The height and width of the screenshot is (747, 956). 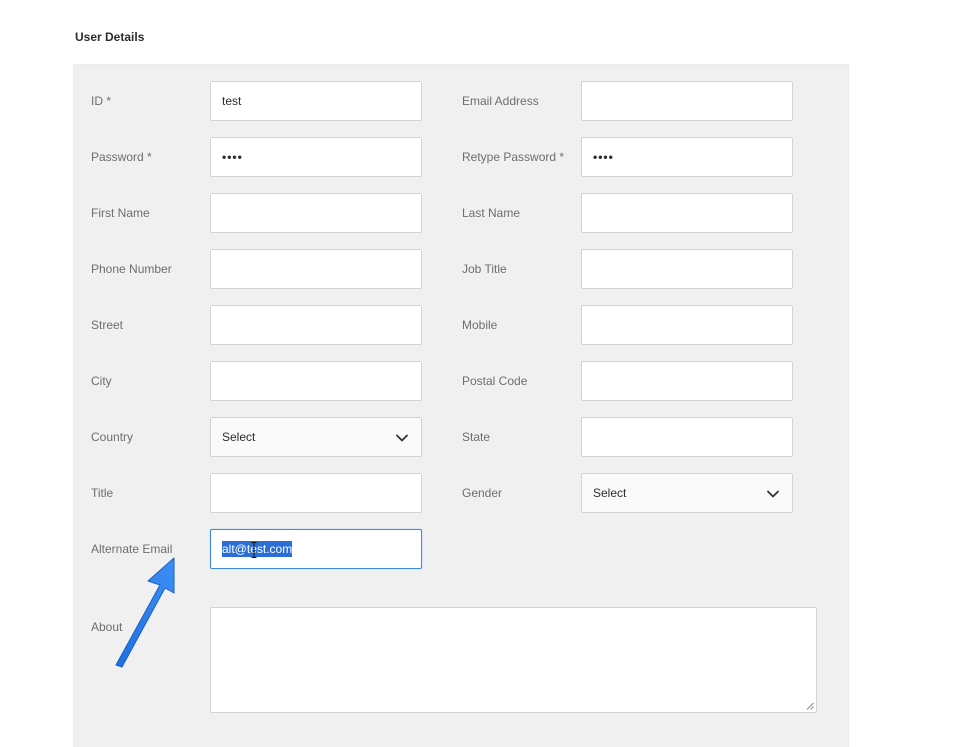 What do you see at coordinates (316, 437) in the screenshot?
I see `country-select: Select` at bounding box center [316, 437].